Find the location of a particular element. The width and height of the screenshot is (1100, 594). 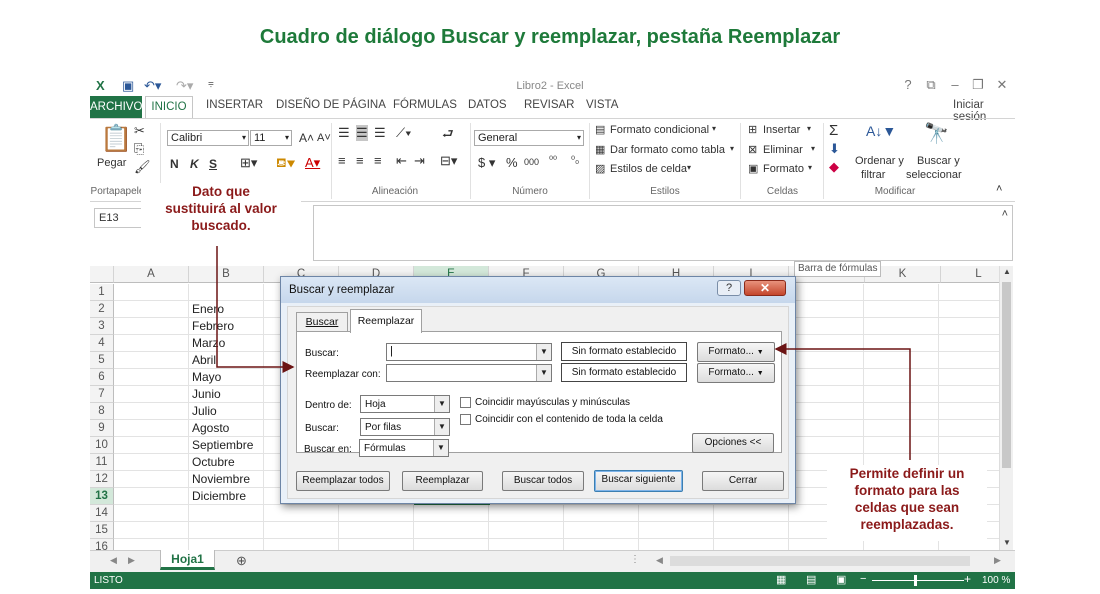

tab-reemplazar: Reemplazar is located at coordinates (386, 321).